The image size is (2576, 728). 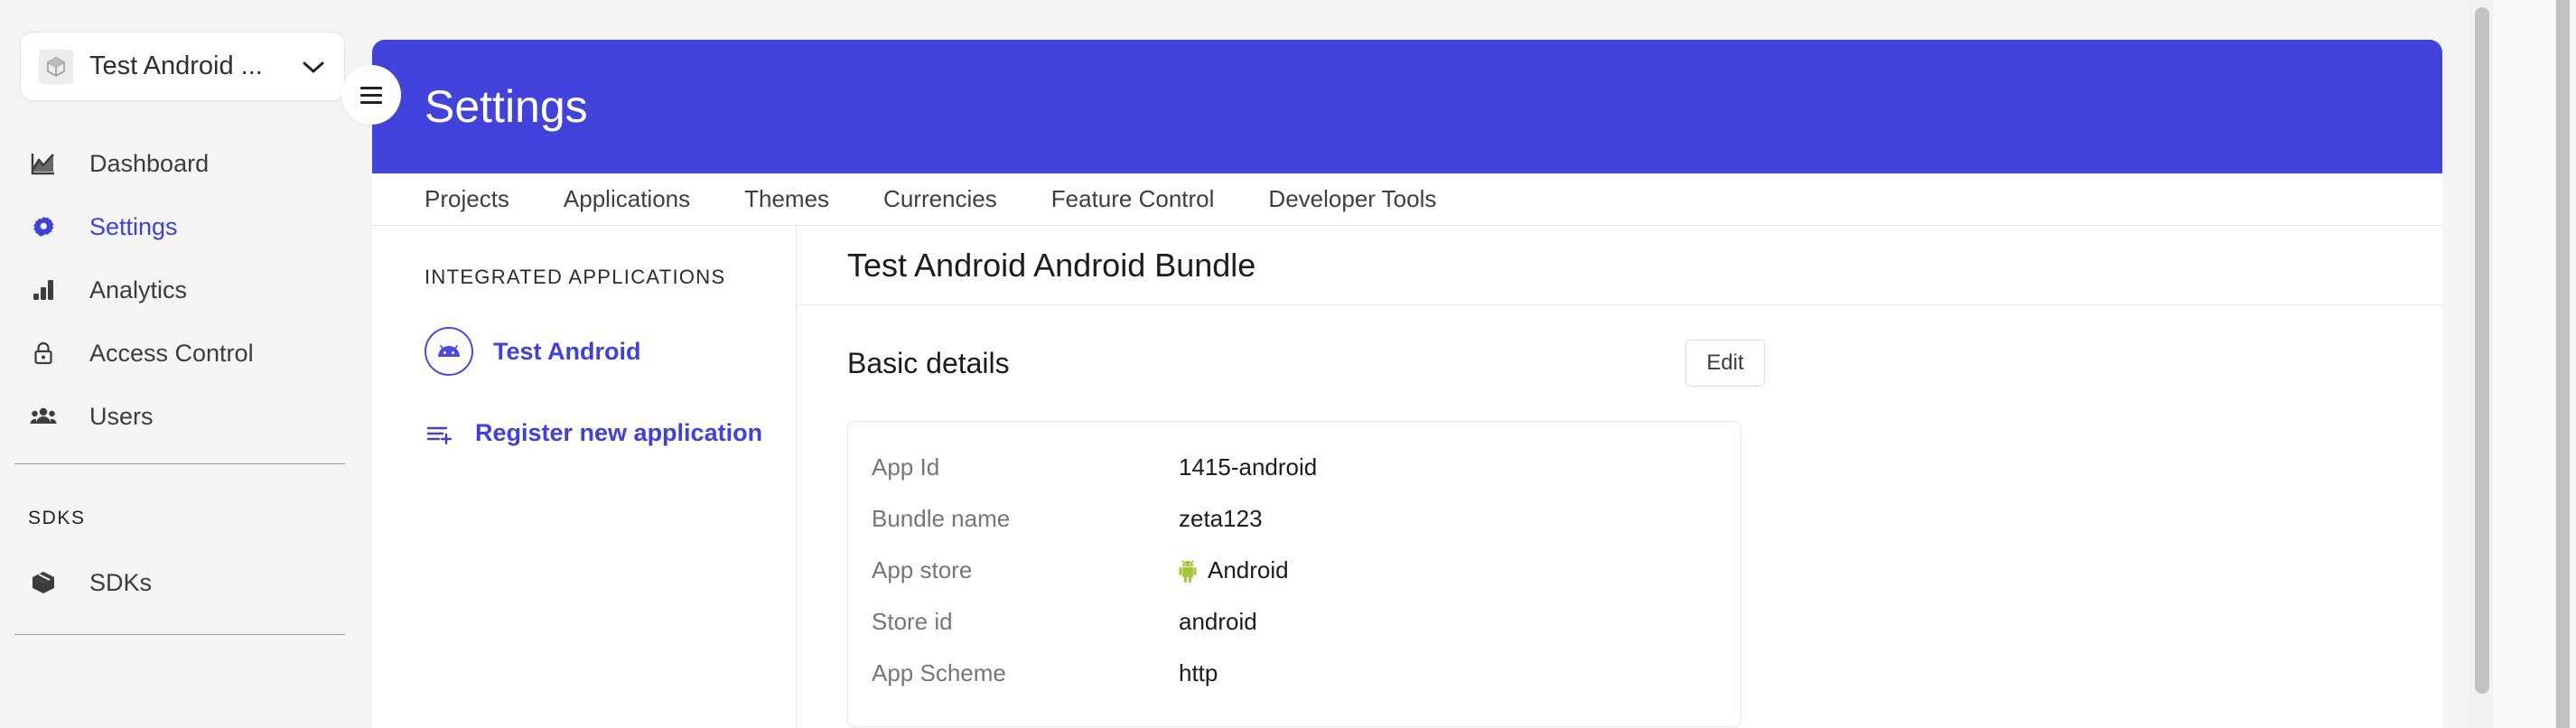 I want to click on list-plus-icon, so click(x=440, y=433).